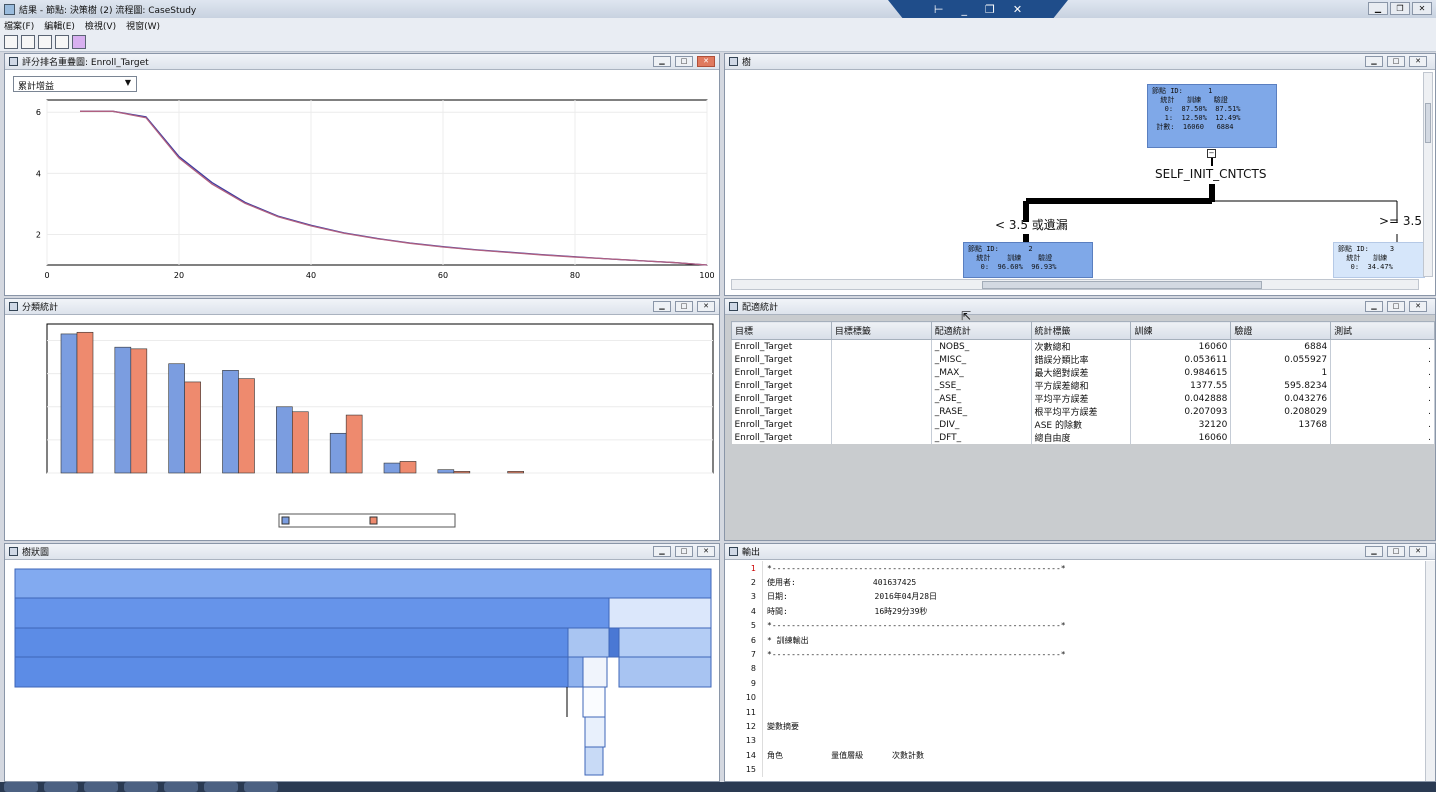  Describe the element at coordinates (1181, 330) in the screenshot. I see `column-header: 訓練` at that location.